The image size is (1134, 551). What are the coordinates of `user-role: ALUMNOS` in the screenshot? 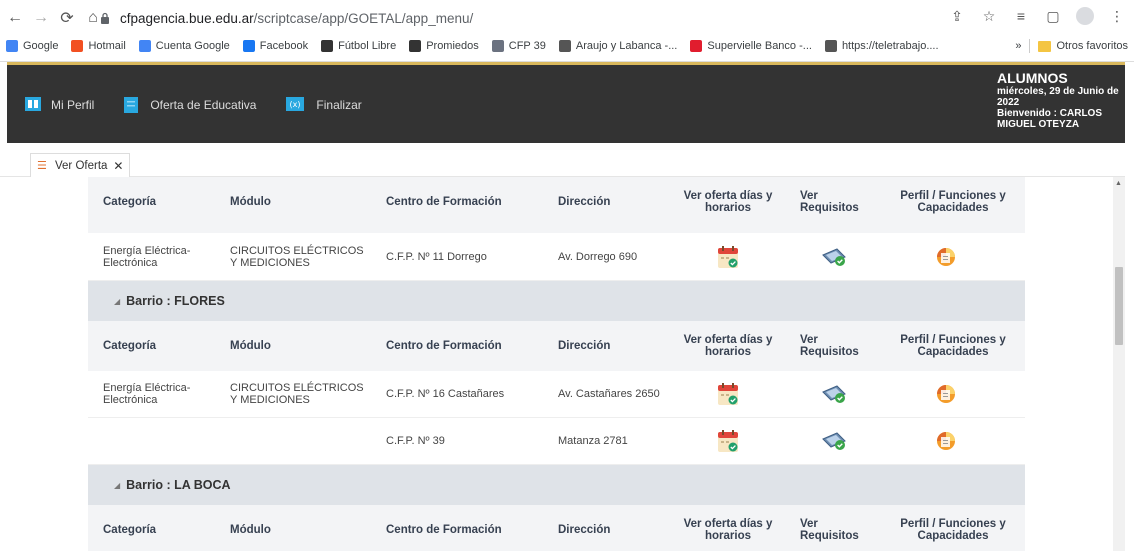 It's located at (1032, 78).